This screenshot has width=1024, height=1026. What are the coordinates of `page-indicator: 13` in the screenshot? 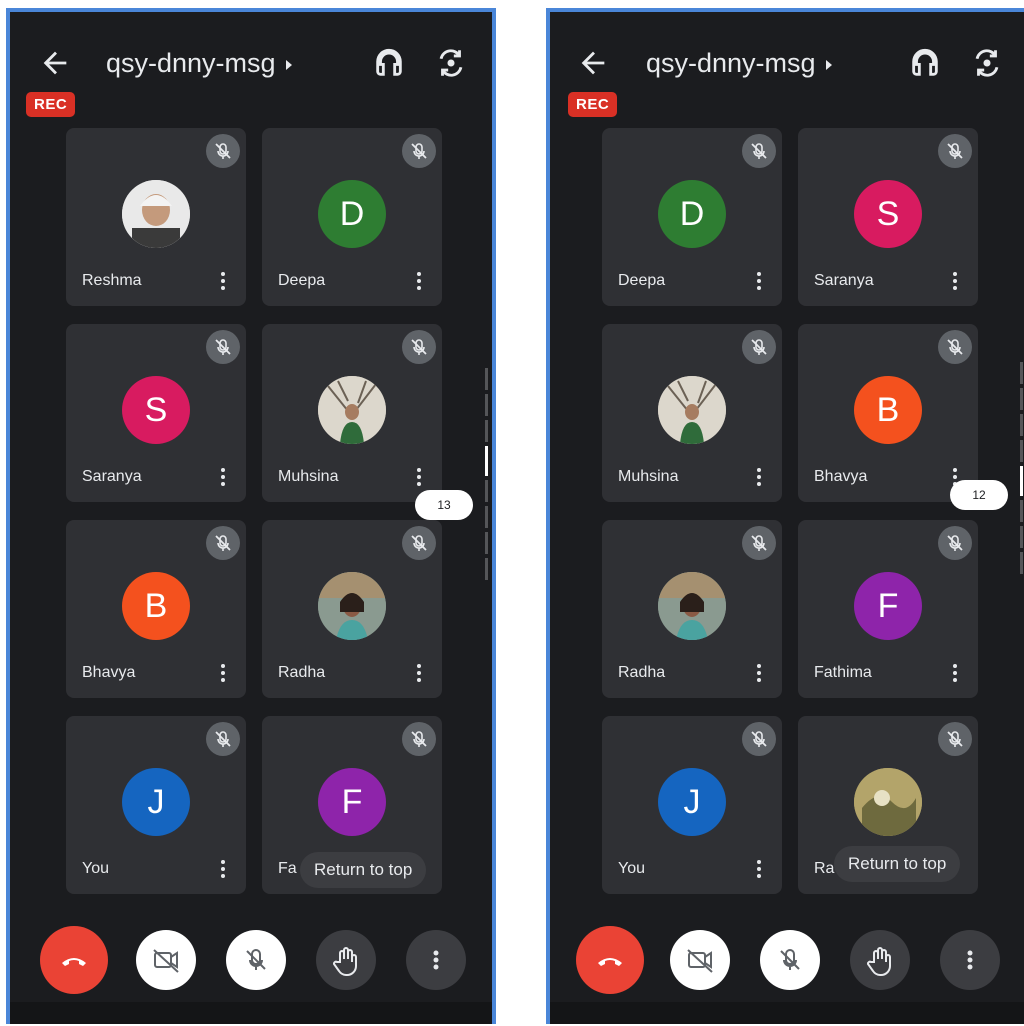 It's located at (444, 505).